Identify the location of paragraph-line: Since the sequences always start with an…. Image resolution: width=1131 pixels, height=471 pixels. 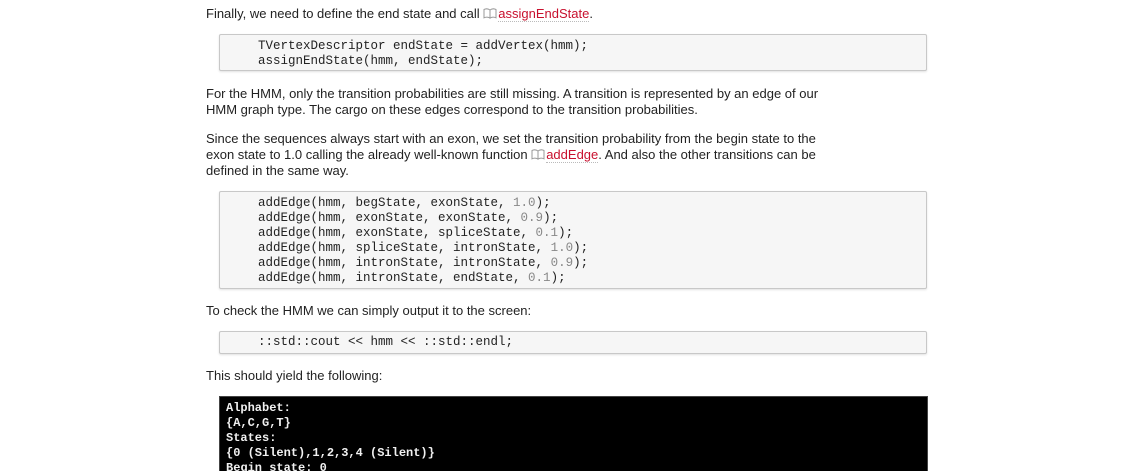
(511, 138).